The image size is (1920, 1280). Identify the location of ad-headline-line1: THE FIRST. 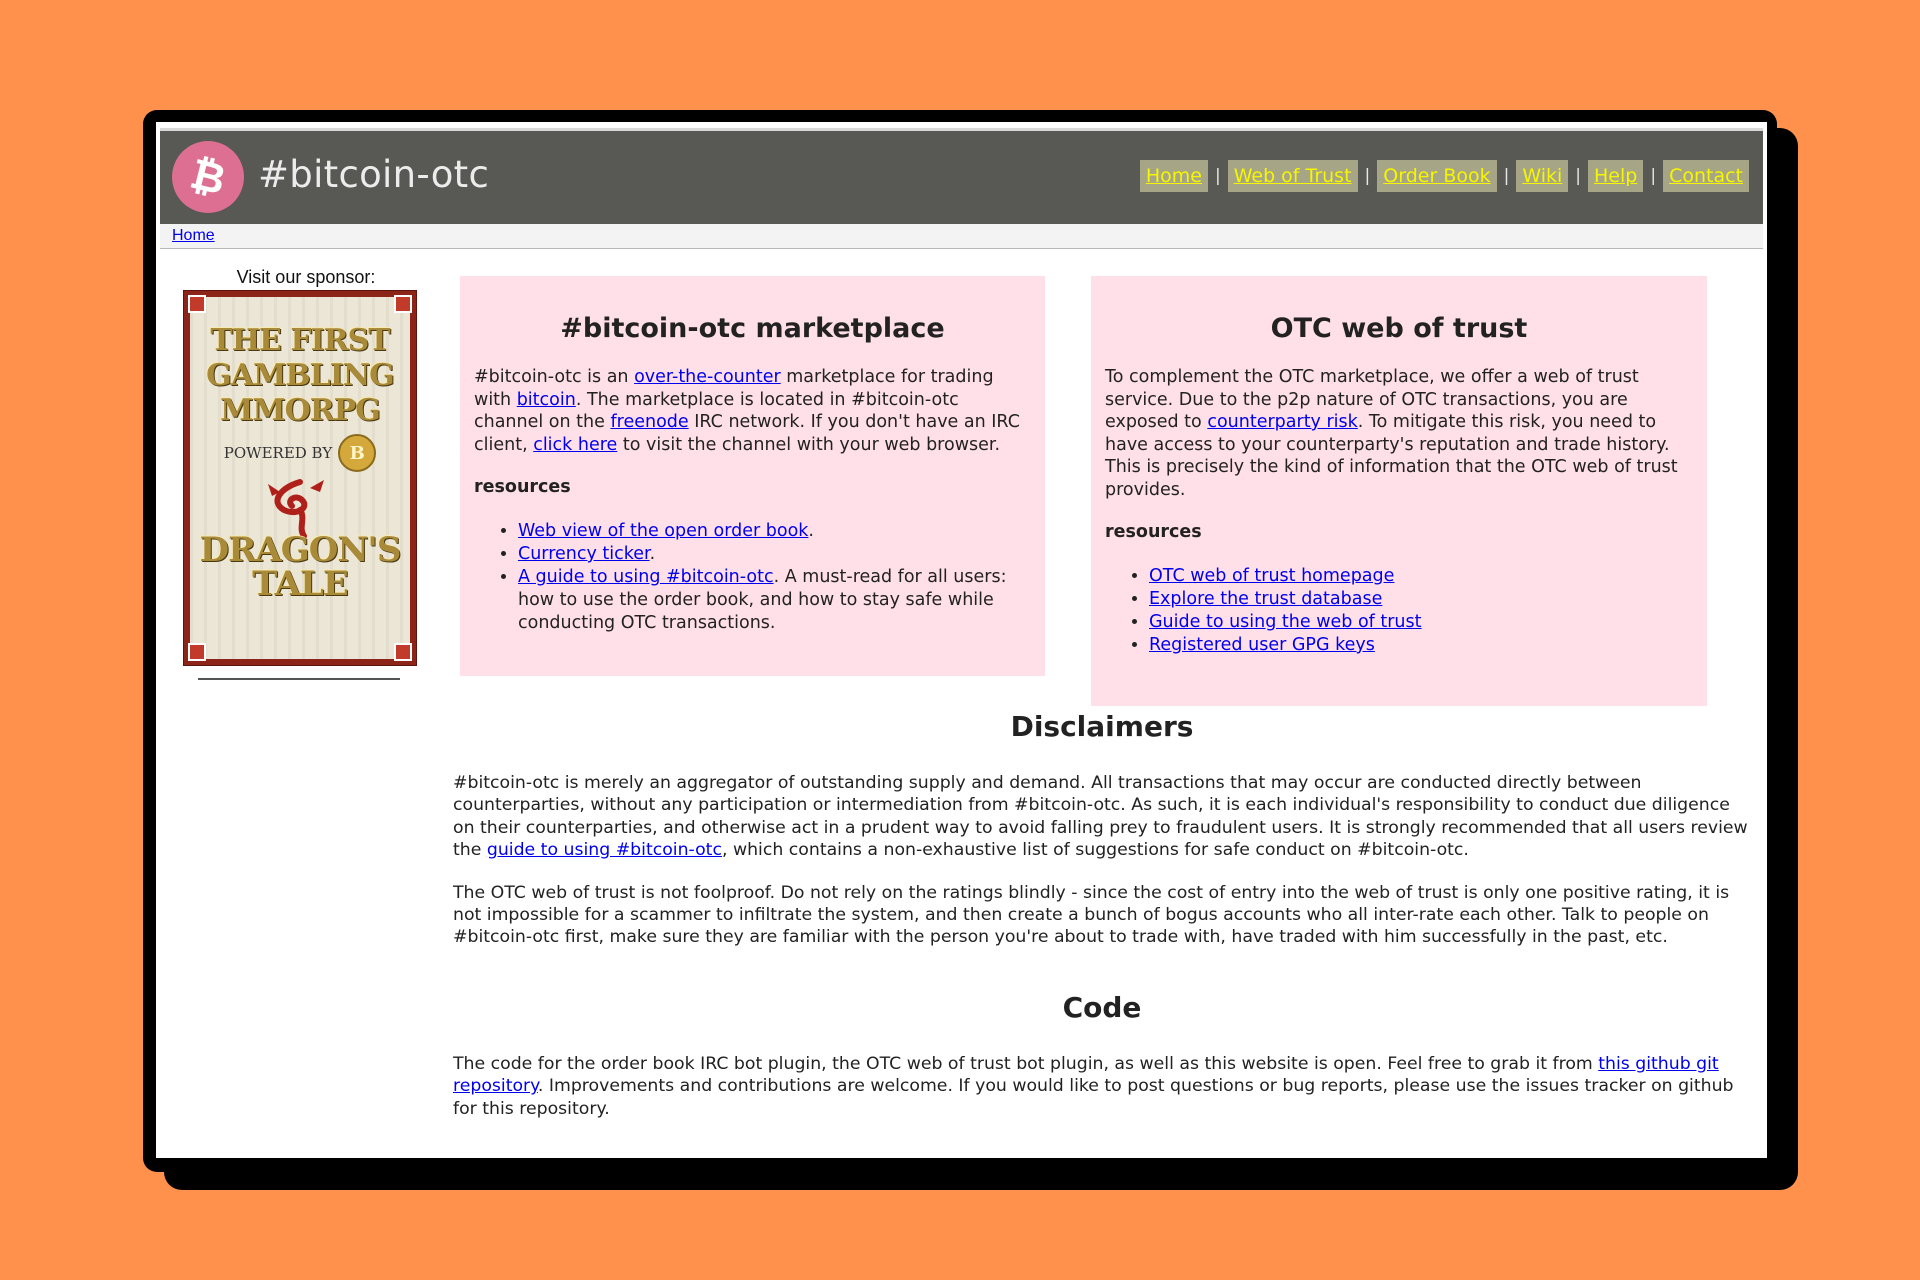
(300, 340).